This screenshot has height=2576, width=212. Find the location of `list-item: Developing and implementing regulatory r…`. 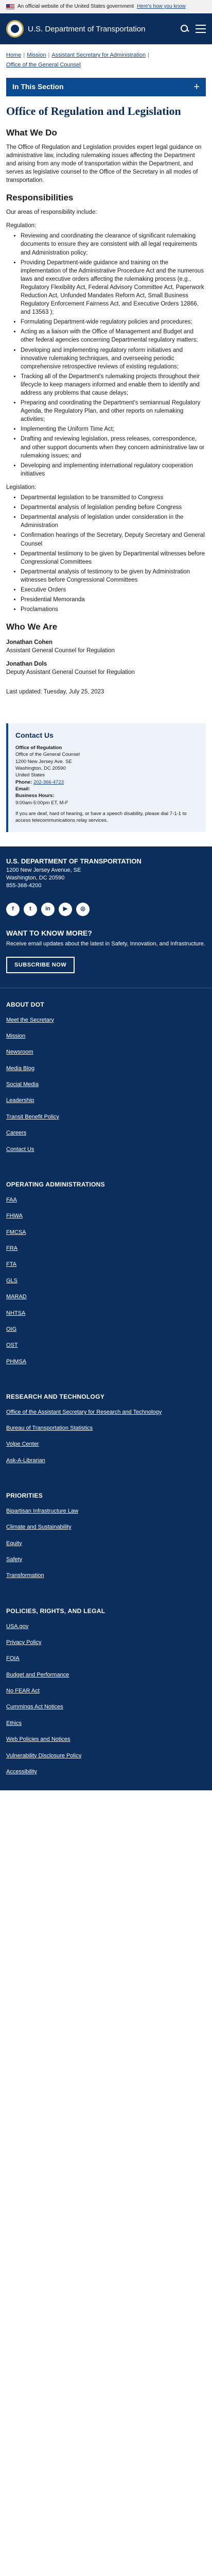

list-item: Developing and implementing regulatory r… is located at coordinates (113, 358).